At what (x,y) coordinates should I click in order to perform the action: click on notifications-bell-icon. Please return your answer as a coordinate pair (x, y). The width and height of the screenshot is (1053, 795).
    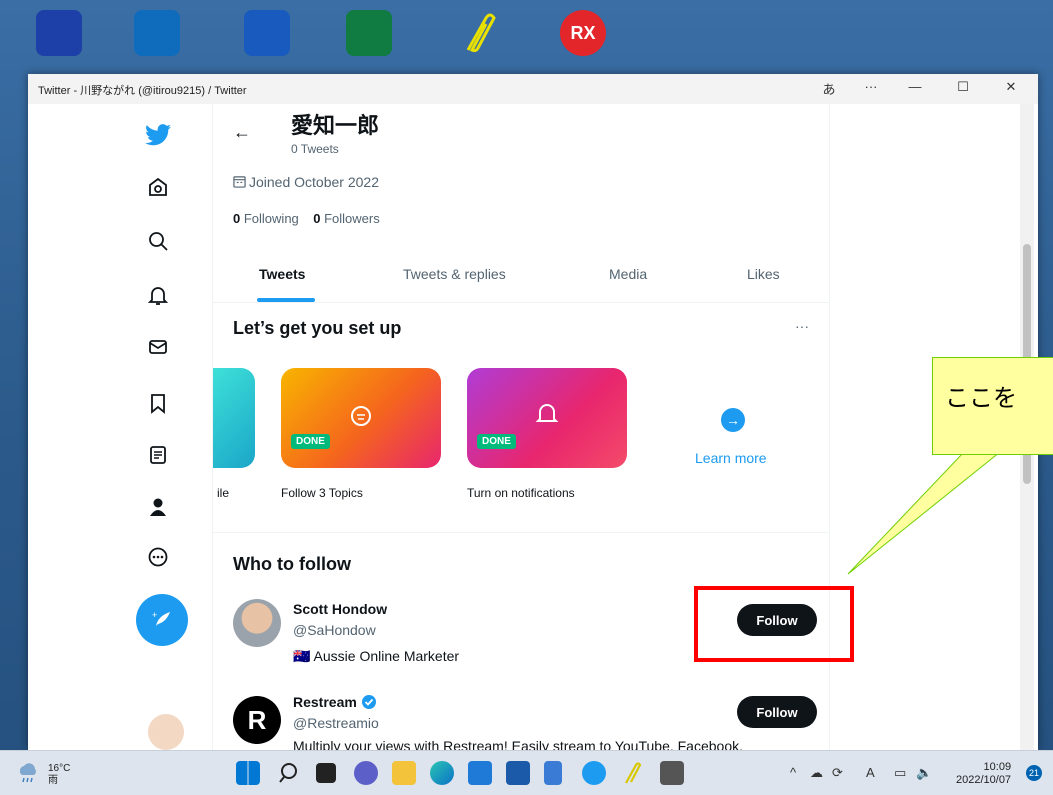
    Looking at the image, I should click on (158, 295).